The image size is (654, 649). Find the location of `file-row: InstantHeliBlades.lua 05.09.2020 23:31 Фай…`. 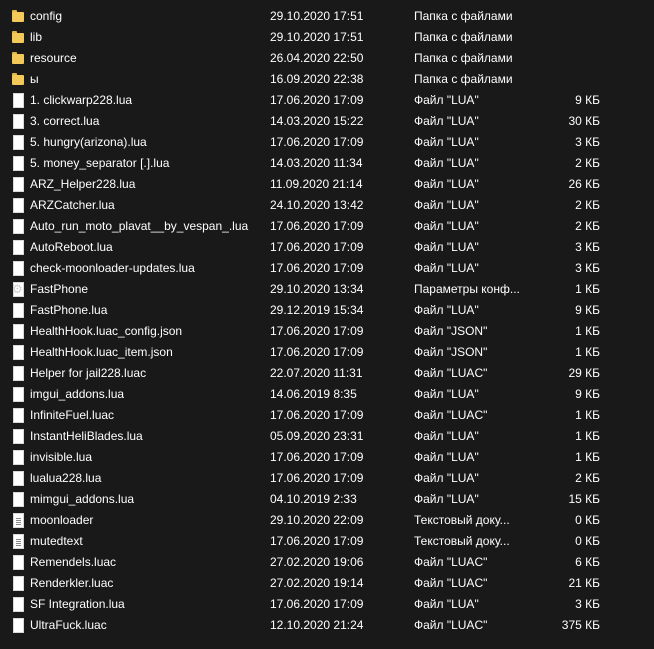

file-row: InstantHeliBlades.lua 05.09.2020 23:31 Фай… is located at coordinates (327, 436).